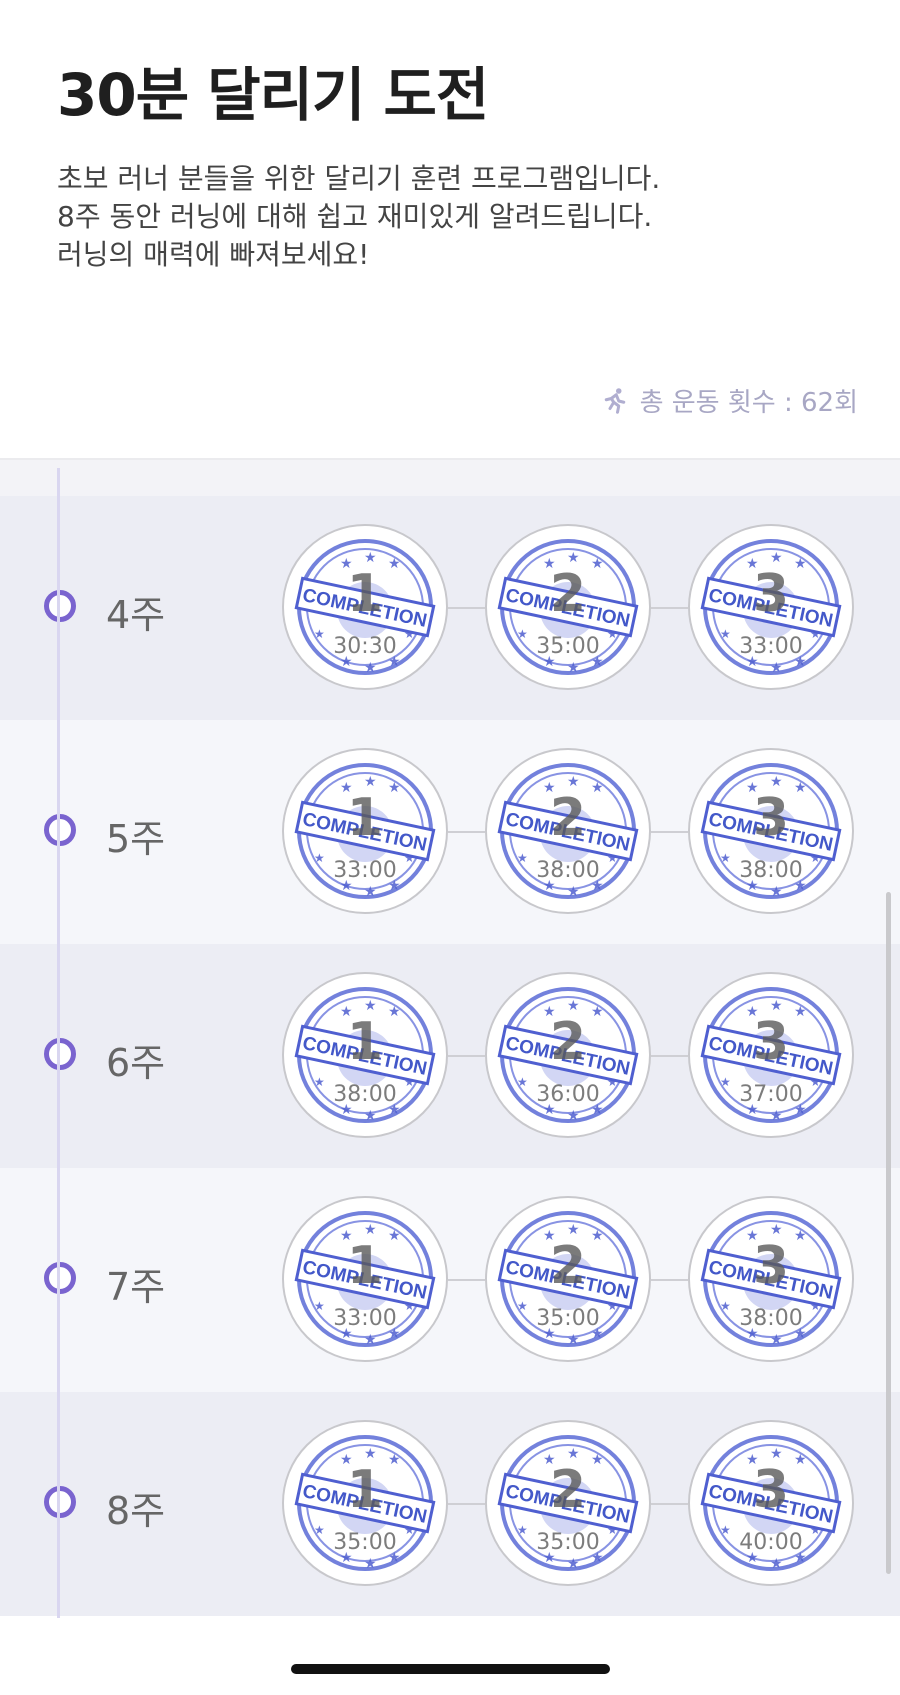 The width and height of the screenshot is (900, 1695). Describe the element at coordinates (771, 1542) in the screenshot. I see `session-time: 40:00` at that location.